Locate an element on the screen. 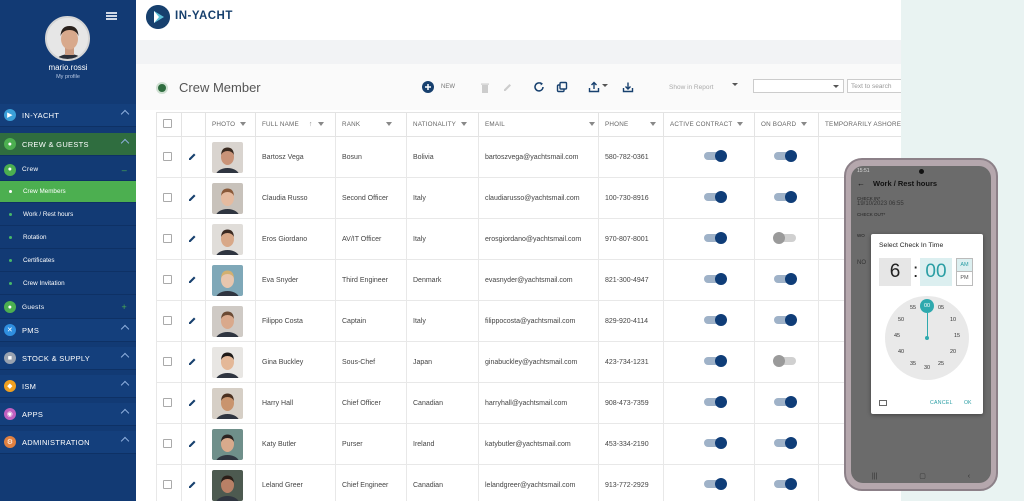  menu-icon is located at coordinates (111, 16).